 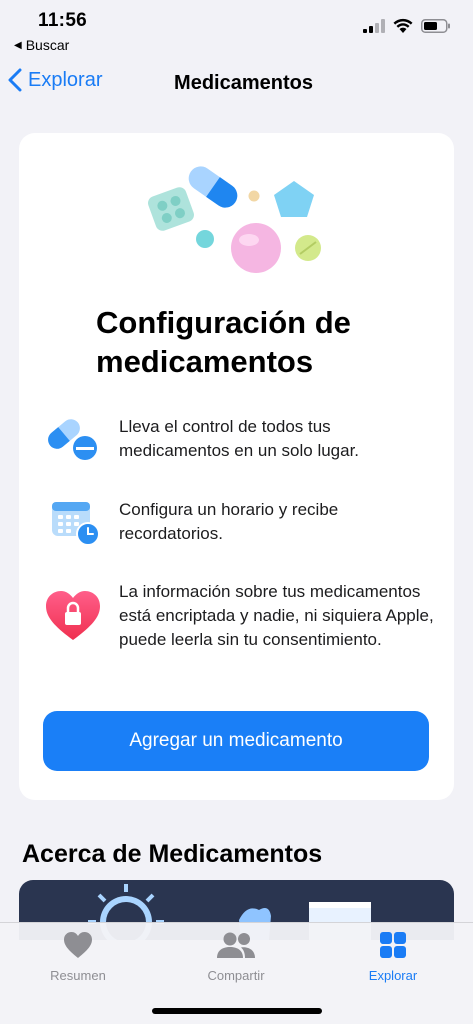 What do you see at coordinates (18, 45) in the screenshot?
I see `back-triangle-icon: ◀` at bounding box center [18, 45].